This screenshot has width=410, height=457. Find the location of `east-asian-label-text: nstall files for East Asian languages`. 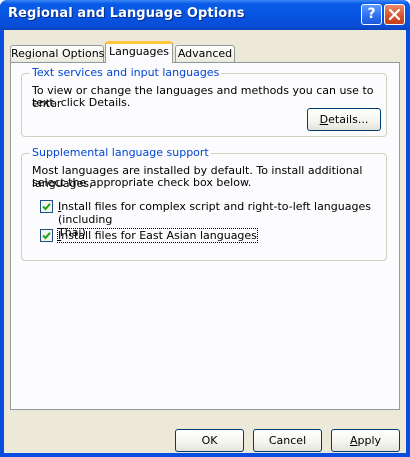

east-asian-label-text: nstall files for East Asian languages is located at coordinates (159, 235).